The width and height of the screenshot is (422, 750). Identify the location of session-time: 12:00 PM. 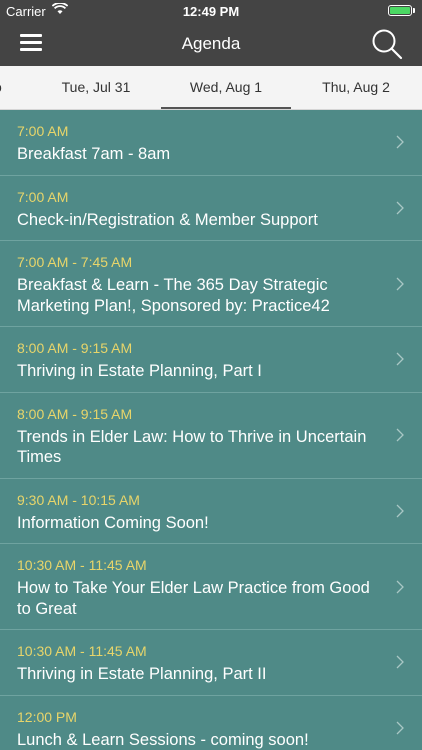
(47, 716).